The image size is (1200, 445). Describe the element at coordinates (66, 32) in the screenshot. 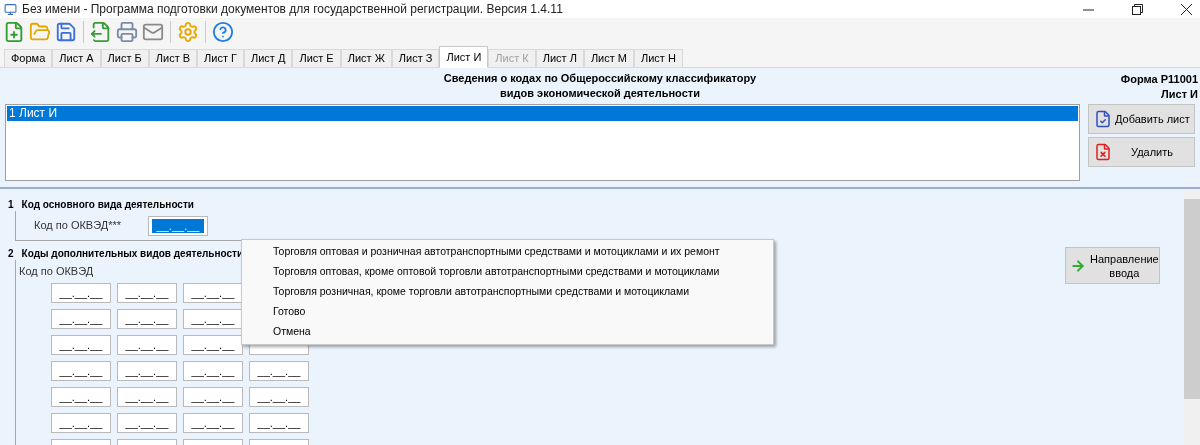

I see `save-icon` at that location.